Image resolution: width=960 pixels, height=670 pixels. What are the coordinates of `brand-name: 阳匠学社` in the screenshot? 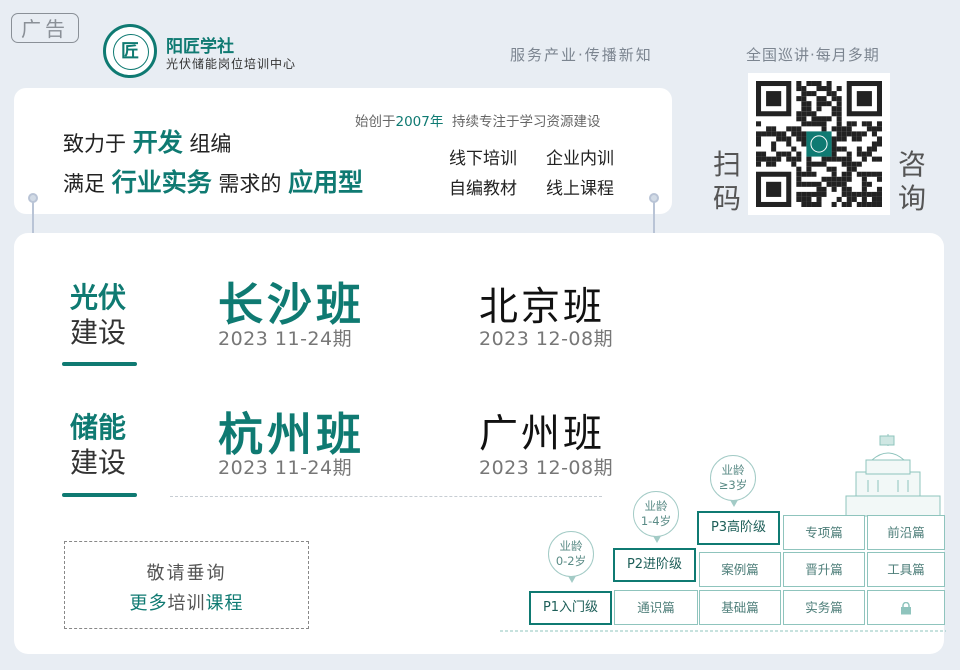 It's located at (200, 47).